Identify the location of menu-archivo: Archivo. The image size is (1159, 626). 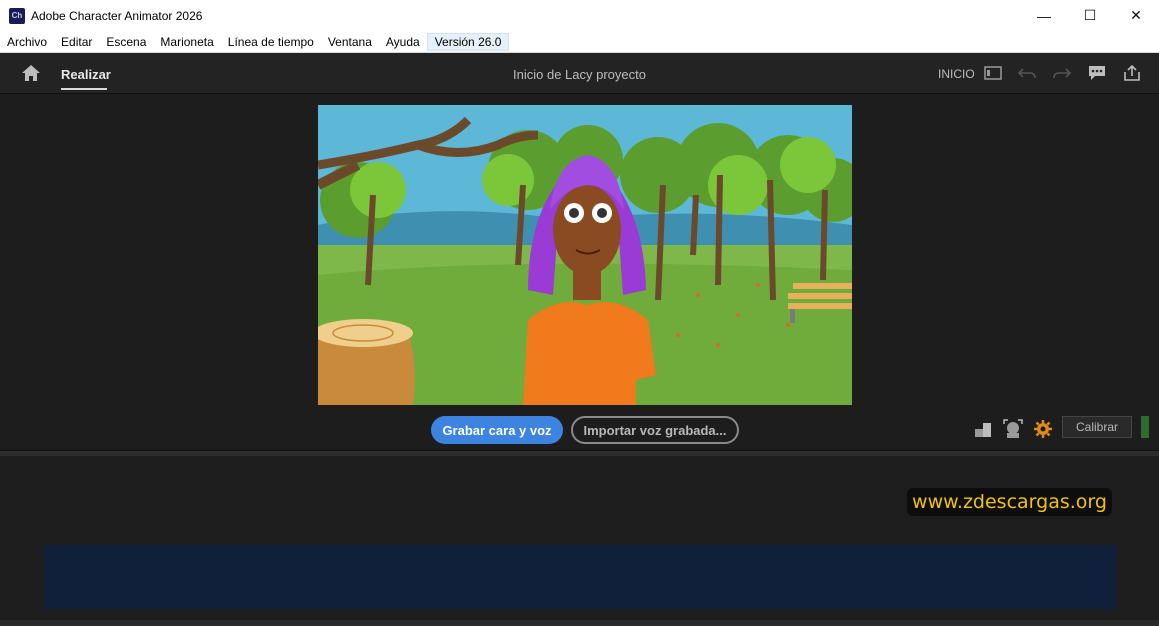
(27, 41).